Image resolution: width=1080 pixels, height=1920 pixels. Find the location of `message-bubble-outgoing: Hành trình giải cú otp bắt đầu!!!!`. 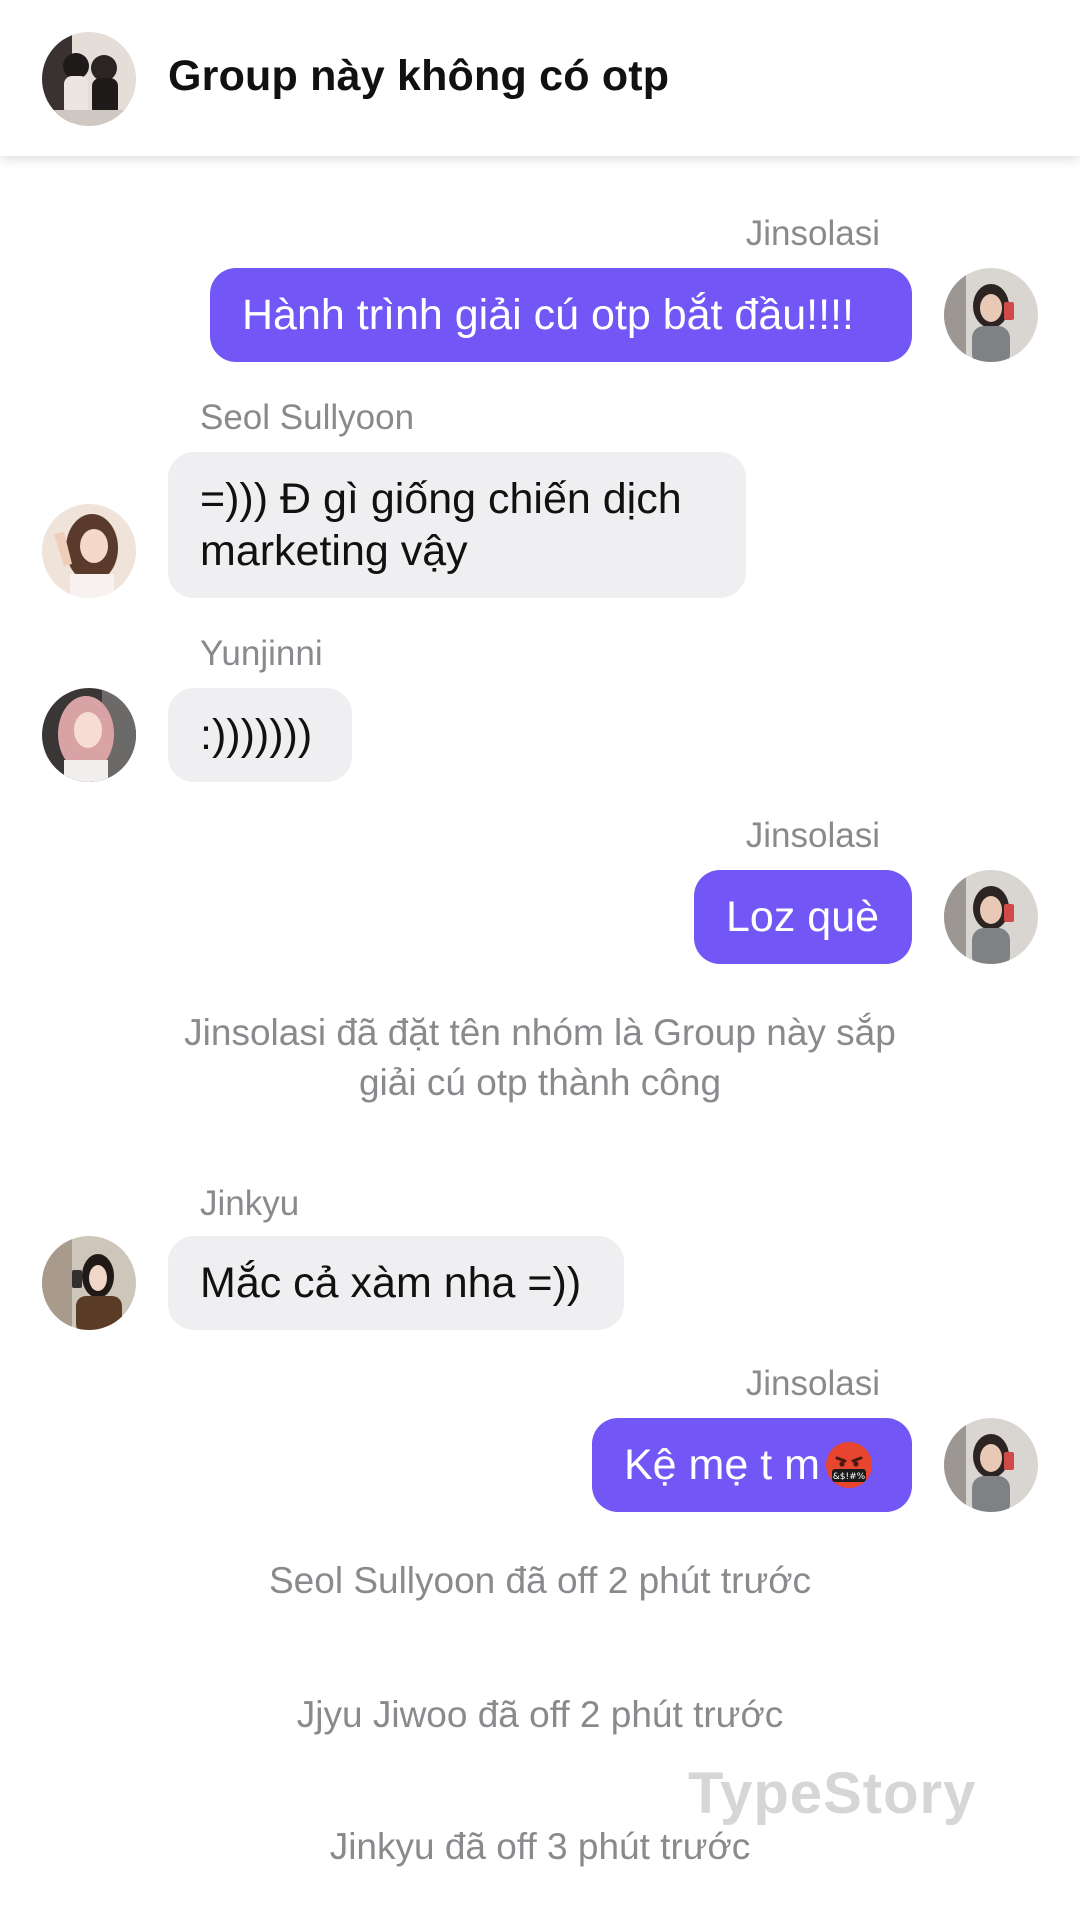

message-bubble-outgoing: Hành trình giải cú otp bắt đầu!!!! is located at coordinates (561, 315).